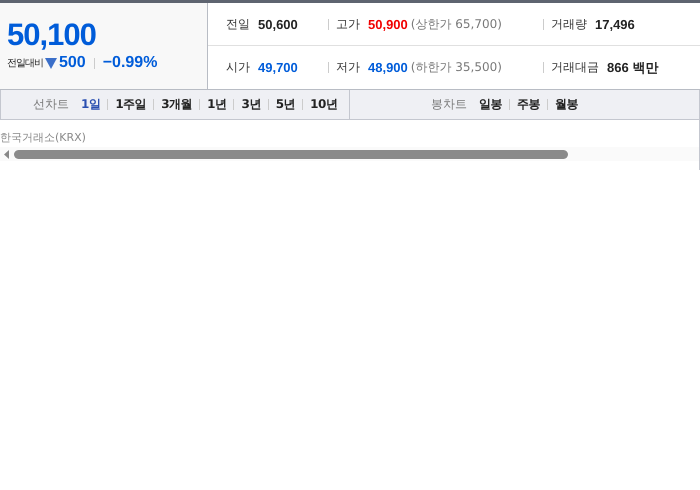 This screenshot has height=490, width=700. Describe the element at coordinates (25, 63) in the screenshot. I see `change-label: 전일대비` at that location.